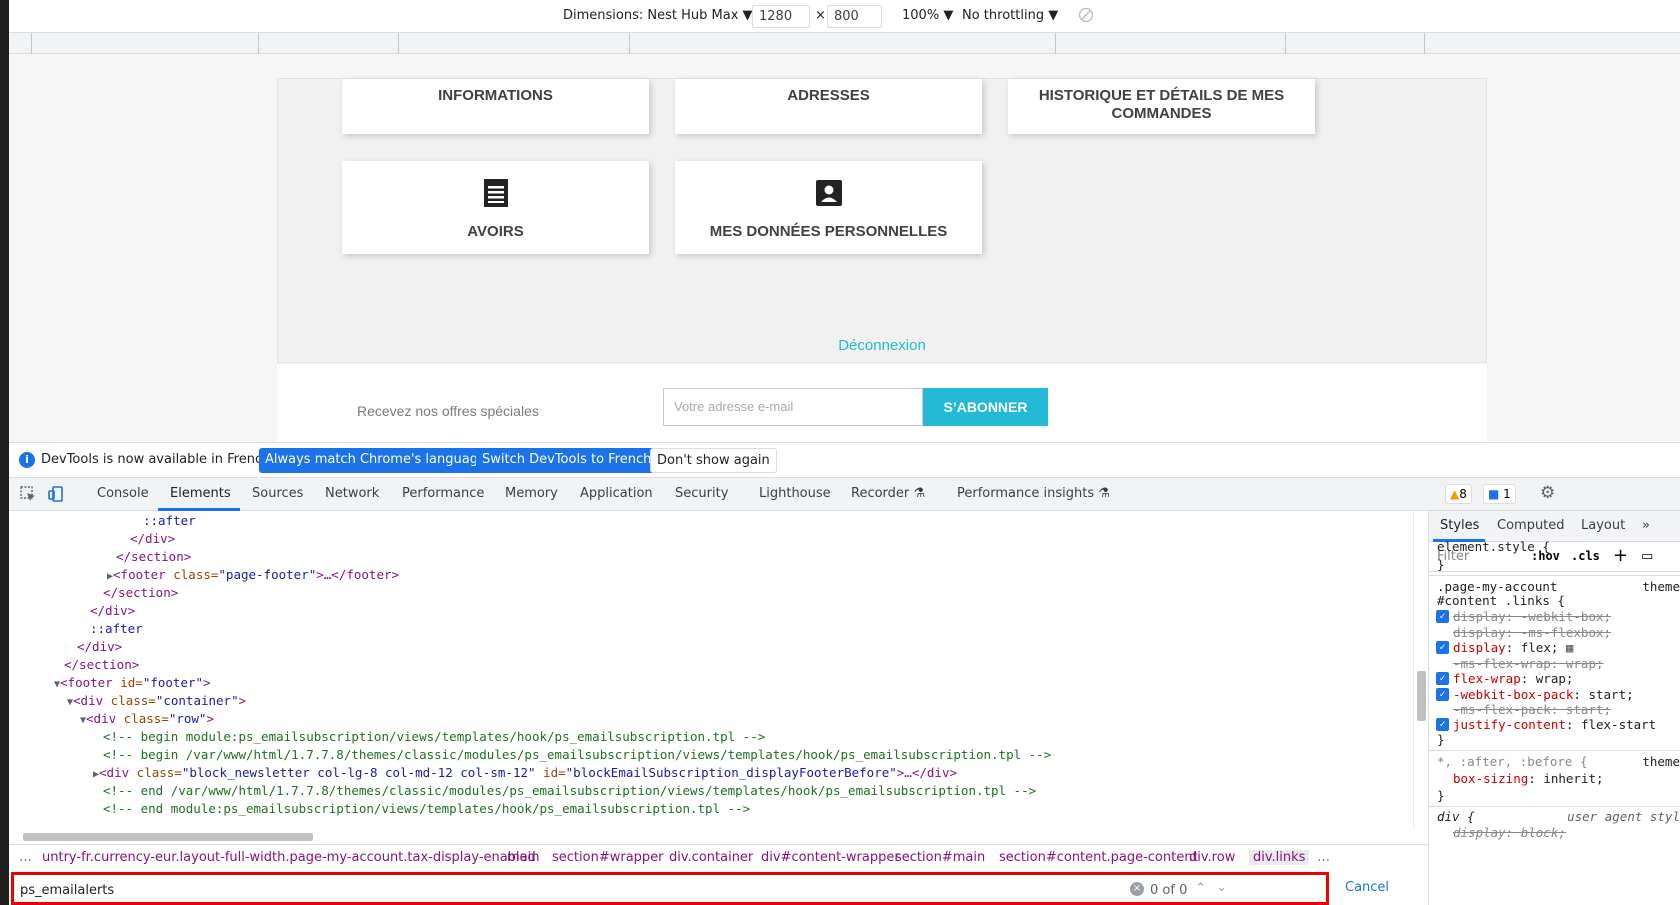 This screenshot has width=1680, height=905. Describe the element at coordinates (1499, 494) in the screenshot. I see `messages-badge: ■ 1` at that location.